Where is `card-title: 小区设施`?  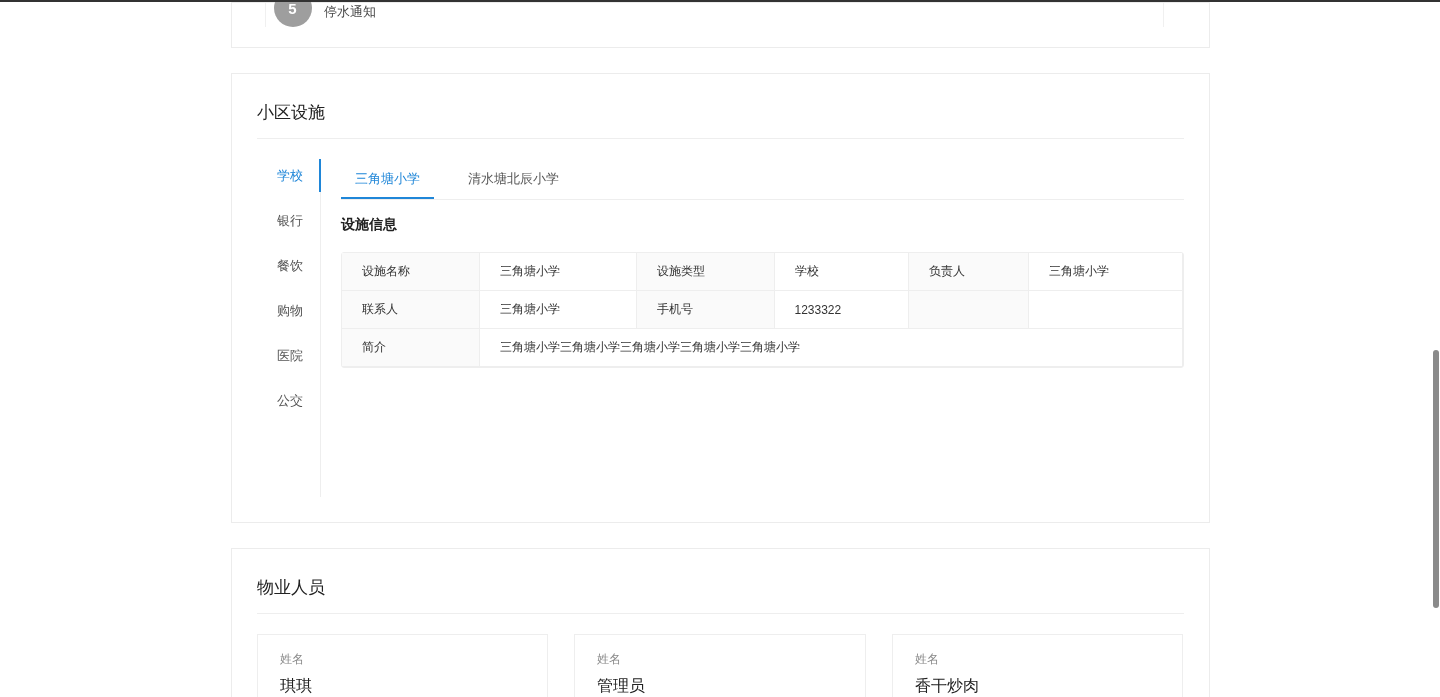
card-title: 小区设施 is located at coordinates (720, 106).